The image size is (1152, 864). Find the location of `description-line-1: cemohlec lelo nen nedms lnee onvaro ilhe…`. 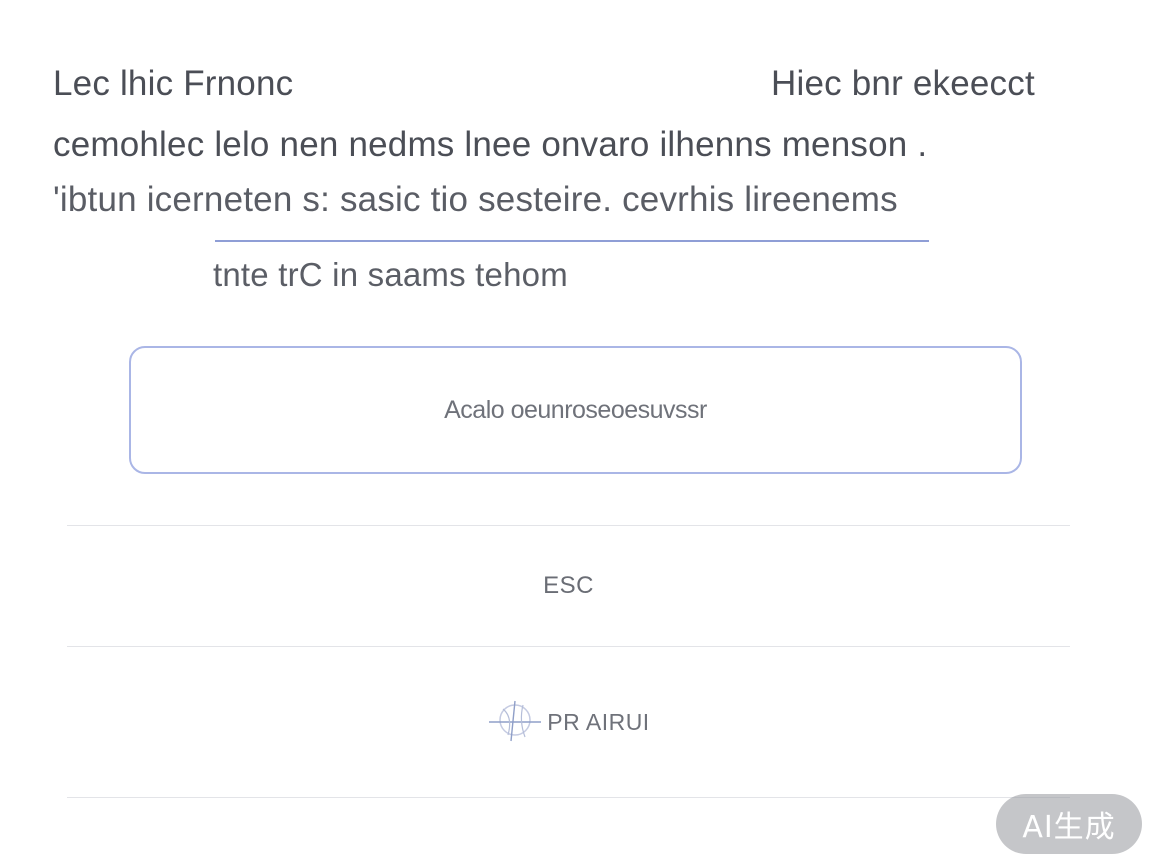

description-line-1: cemohlec lelo nen nedms lnee onvaro ilhe… is located at coordinates (490, 144).